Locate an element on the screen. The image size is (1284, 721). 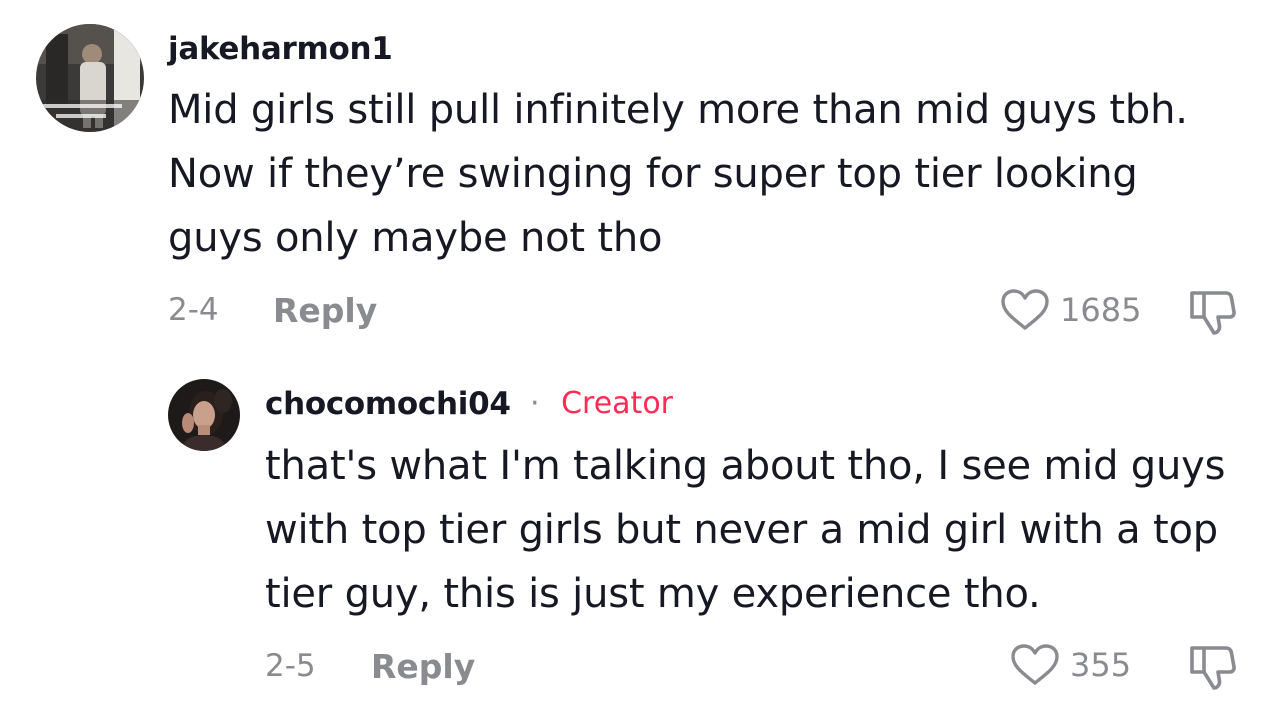
reply-username: chocomochi04 is located at coordinates (388, 404).